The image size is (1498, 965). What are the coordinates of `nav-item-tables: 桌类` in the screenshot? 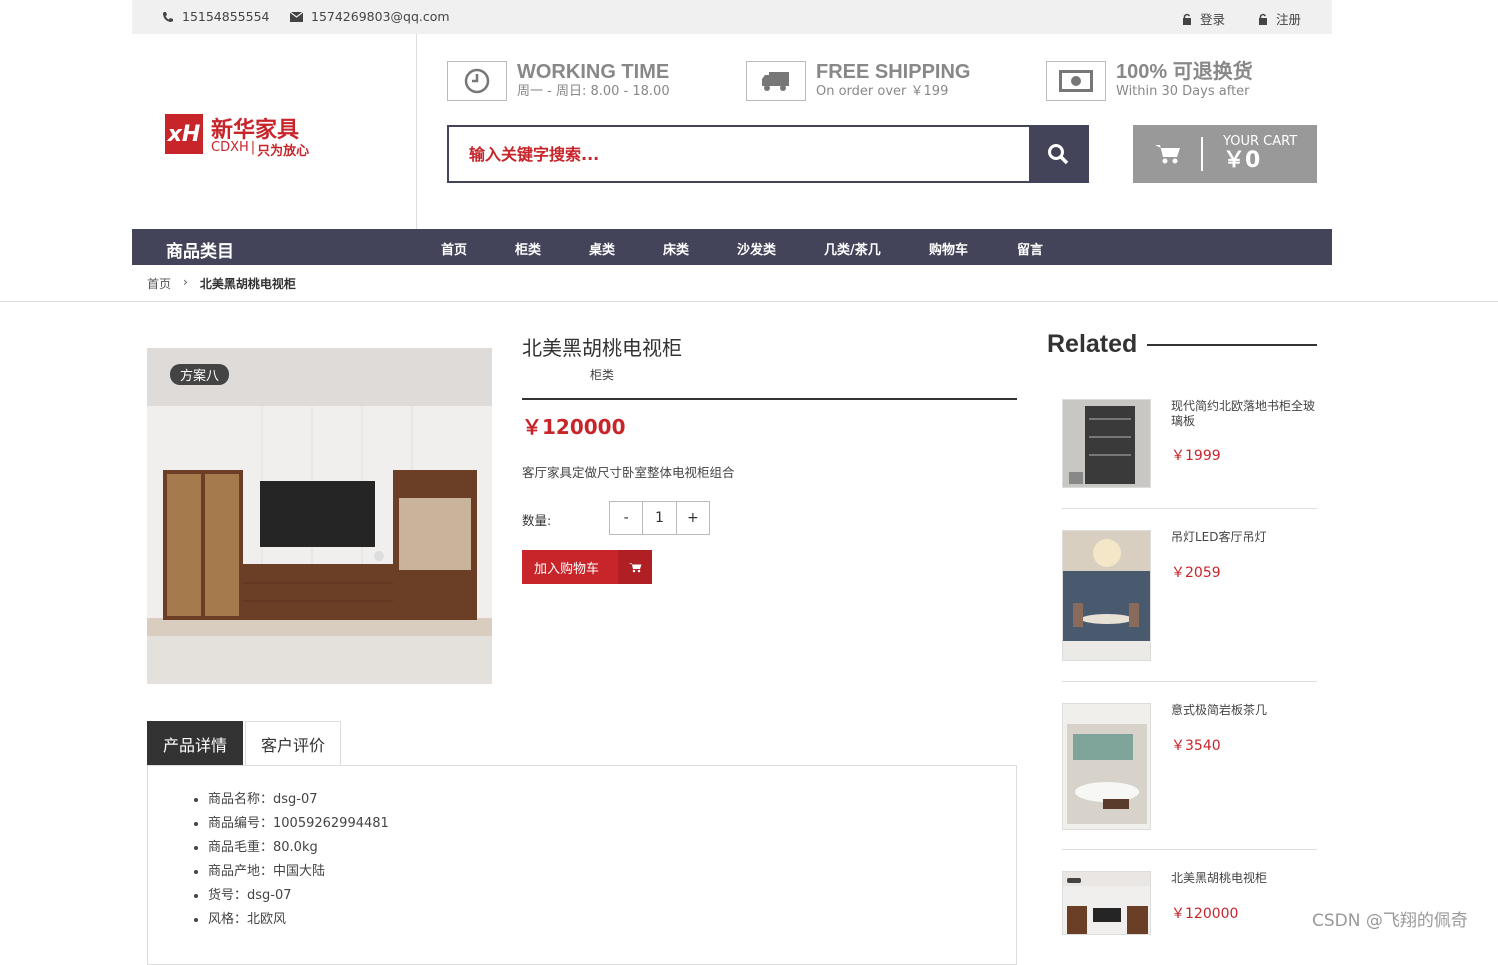 It's located at (602, 248).